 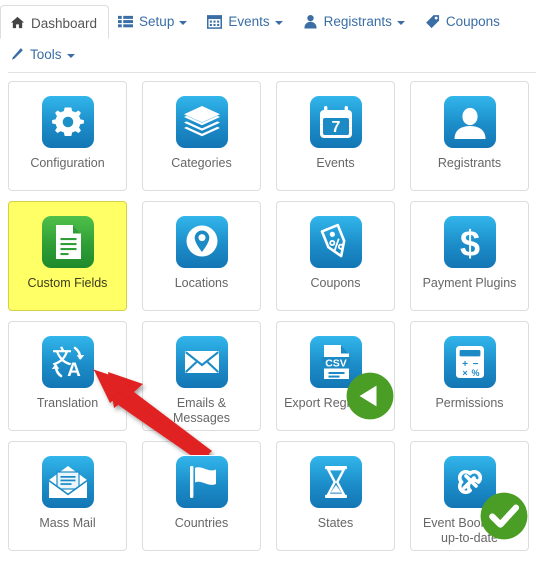 I want to click on tile-label: Coupons, so click(x=335, y=283).